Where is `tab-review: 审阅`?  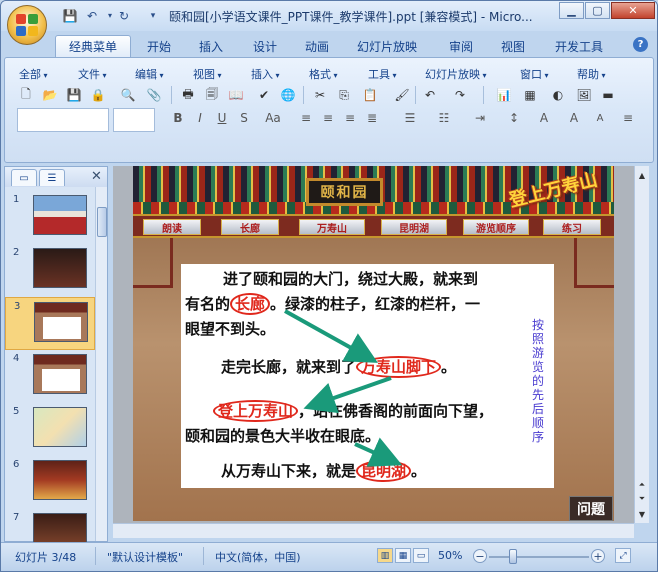
tab-review: 审阅 is located at coordinates (461, 46).